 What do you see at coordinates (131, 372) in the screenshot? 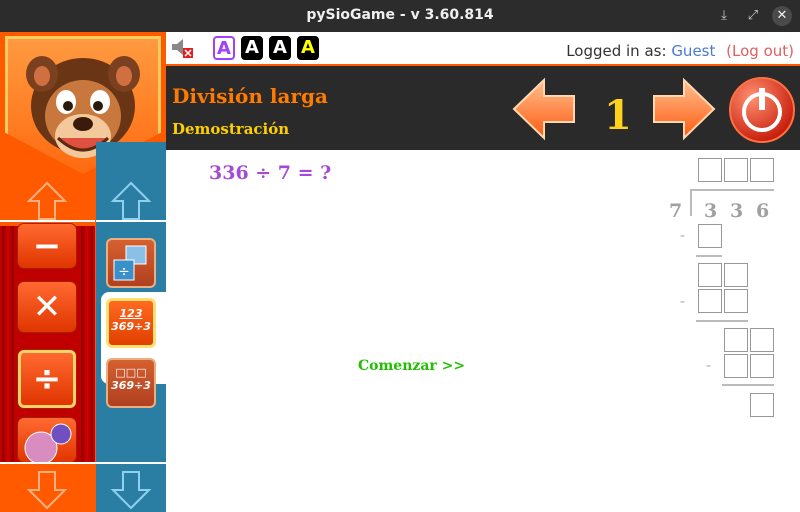
I see `game-icon-label: □□□` at bounding box center [131, 372].